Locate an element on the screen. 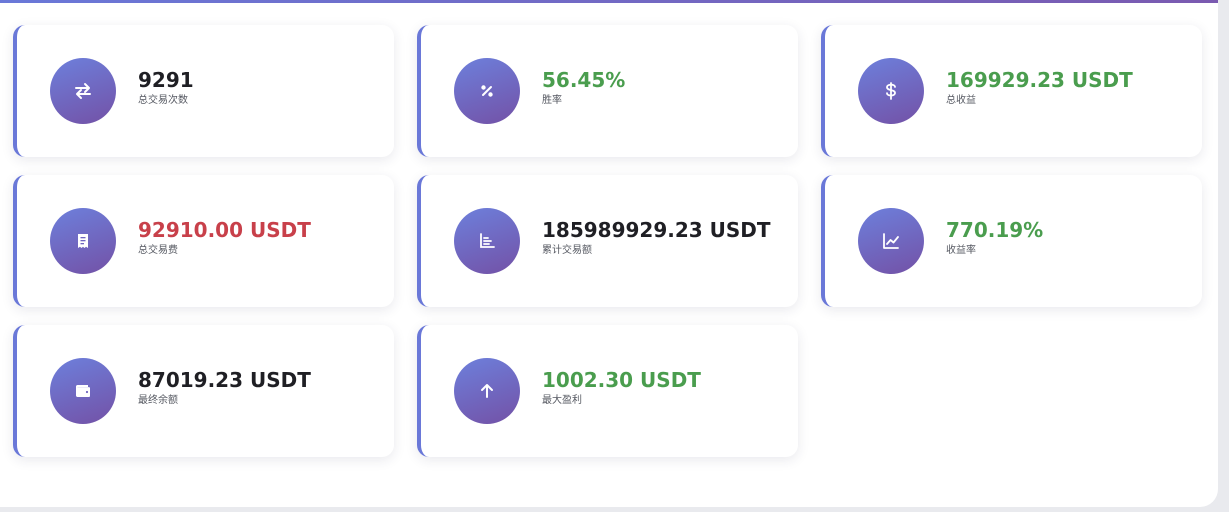 The width and height of the screenshot is (1229, 512). stat-label: 胜率 is located at coordinates (552, 100).